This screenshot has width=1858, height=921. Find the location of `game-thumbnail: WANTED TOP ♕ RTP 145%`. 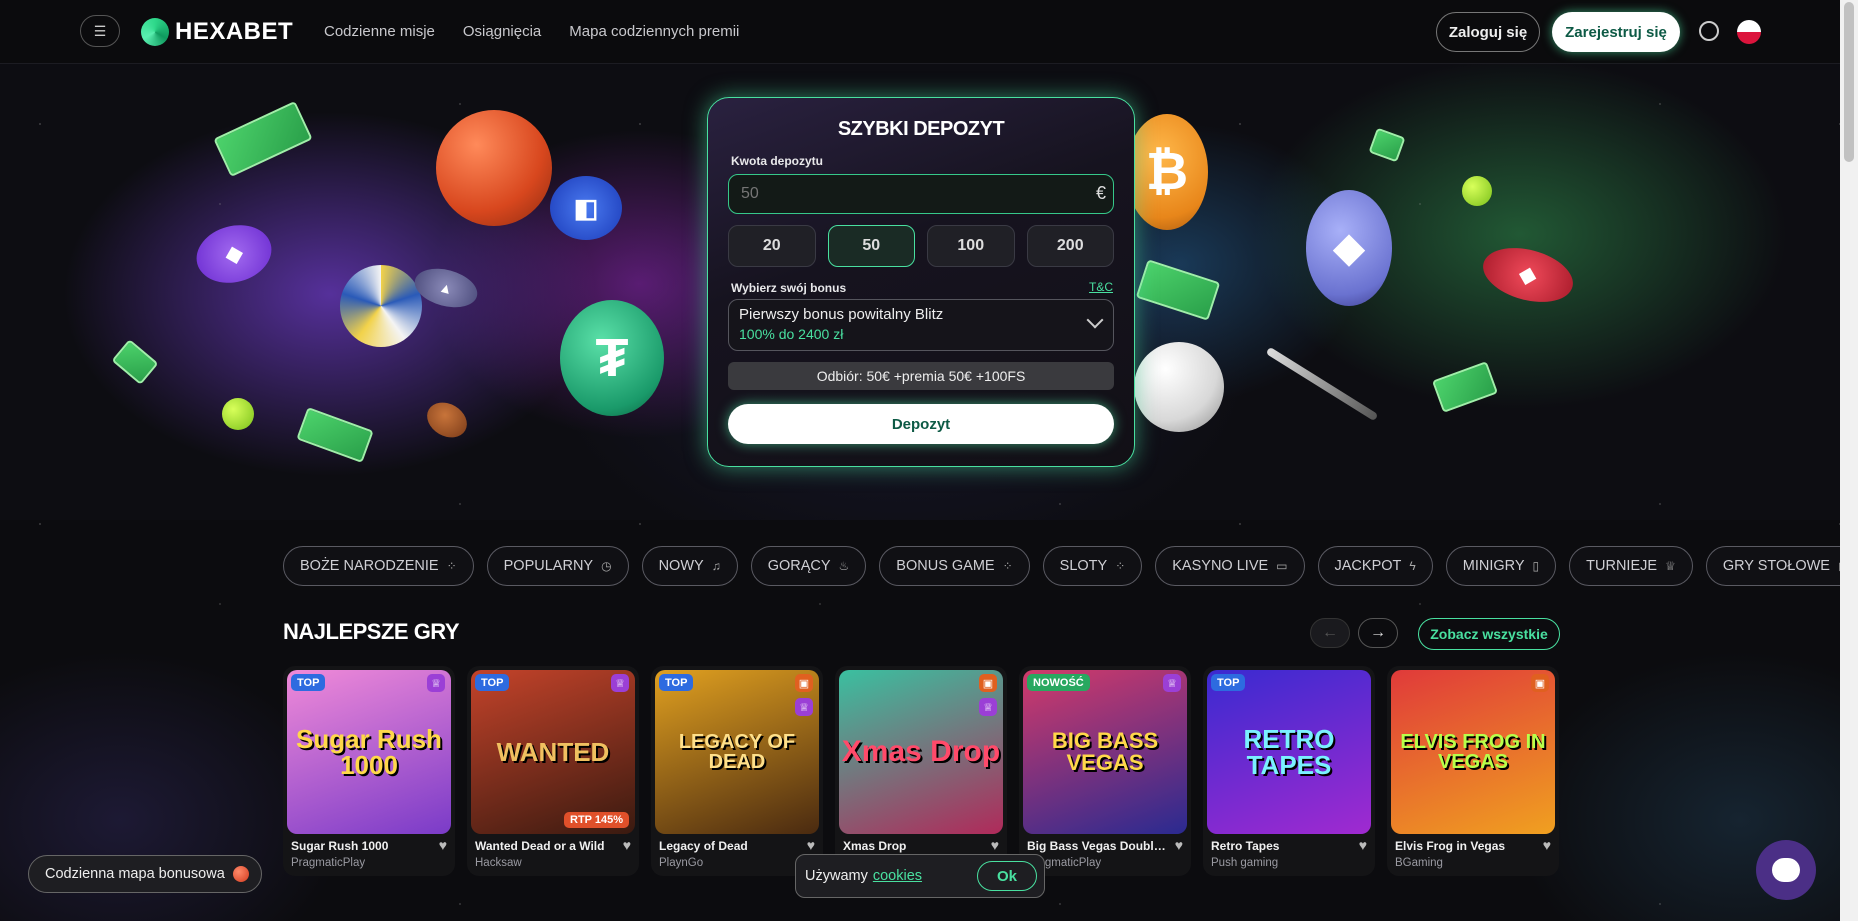

game-thumbnail: WANTED TOP ♕ RTP 145% is located at coordinates (553, 752).